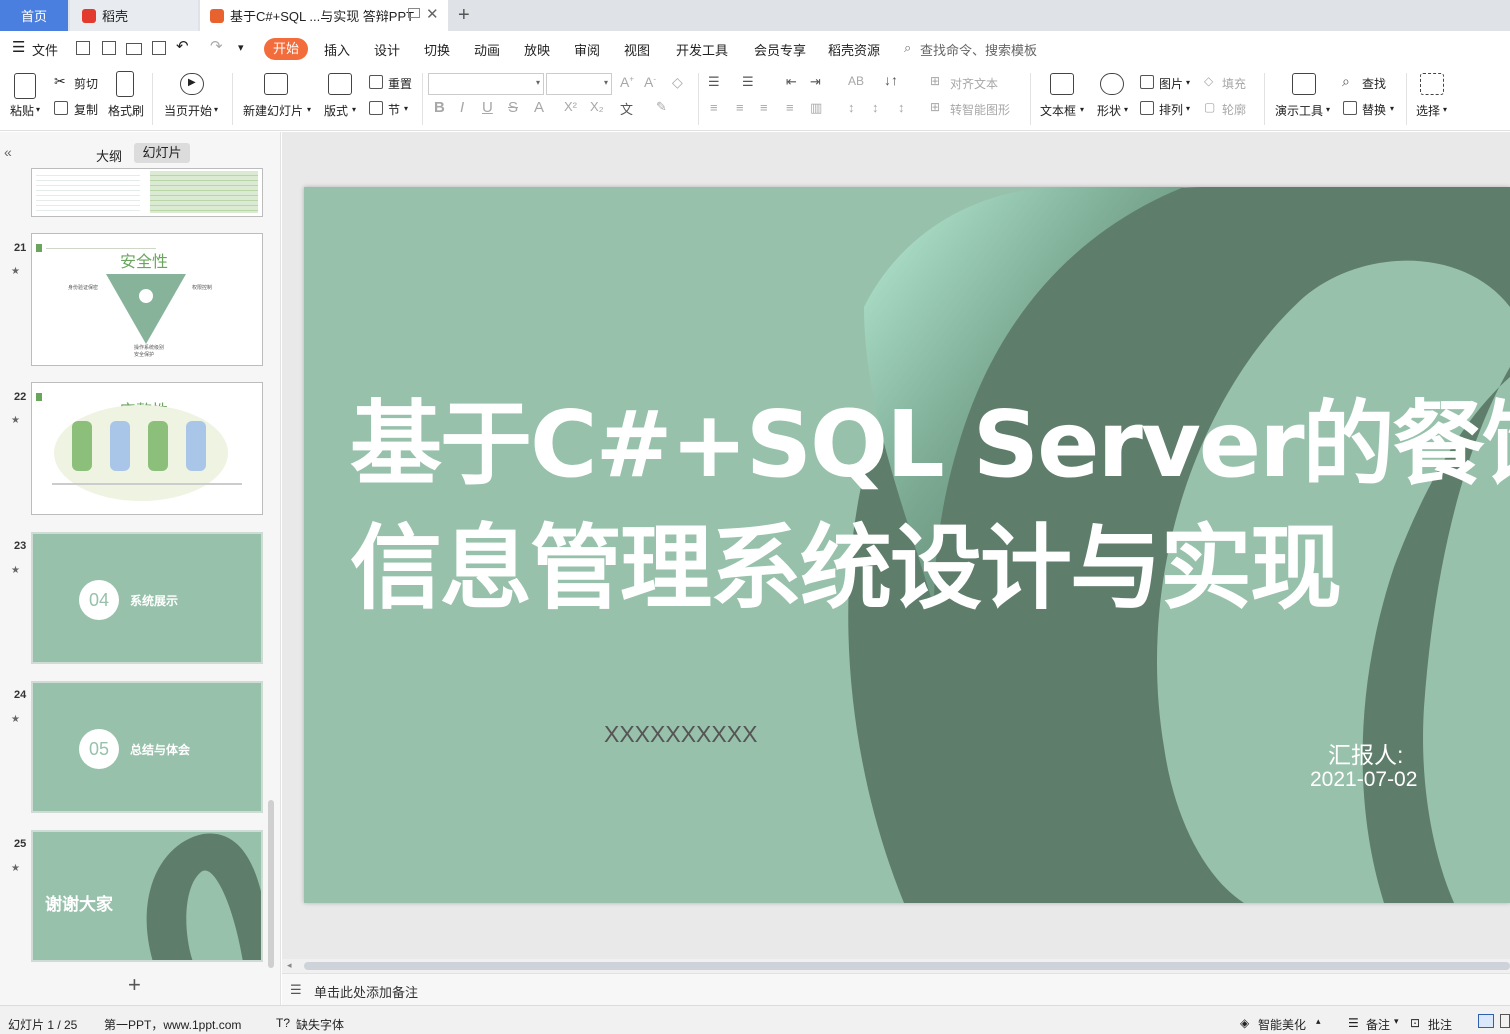 This screenshot has width=1510, height=1034. What do you see at coordinates (486, 84) in the screenshot?
I see `font-family-combo: ▾` at bounding box center [486, 84].